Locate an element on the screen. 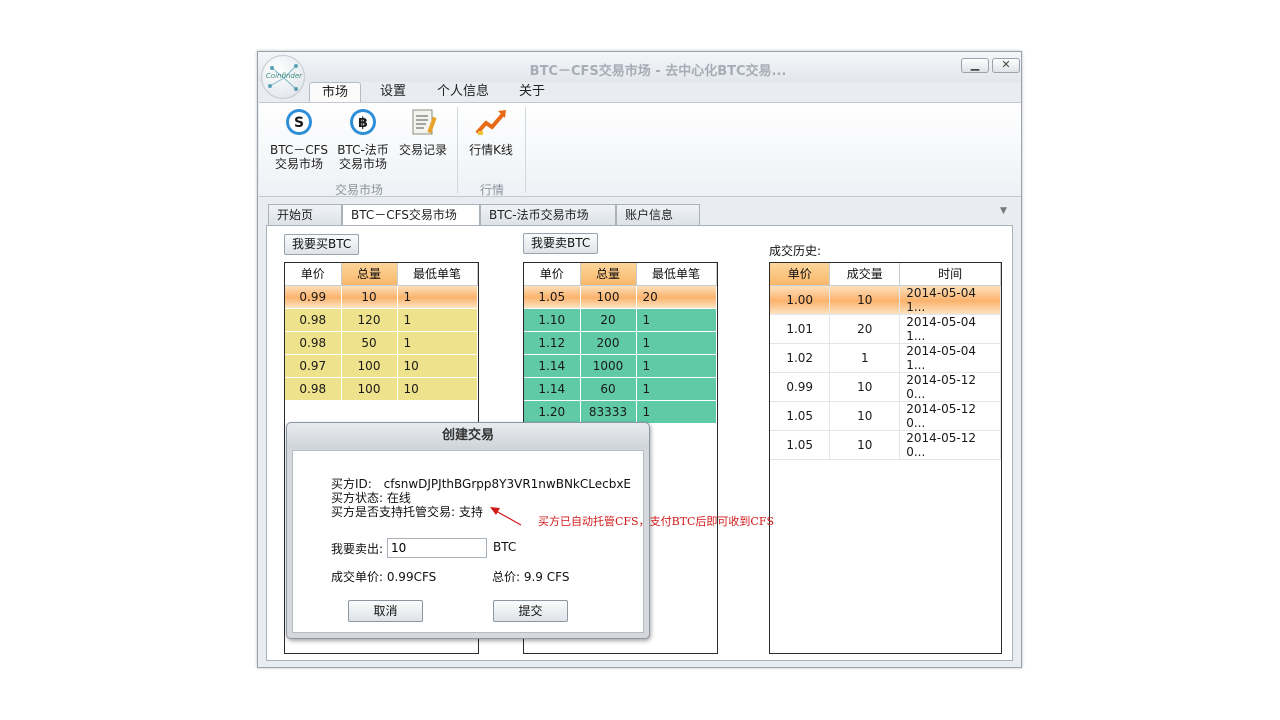 The height and width of the screenshot is (720, 1280). ribbon-label: 行情K线 is located at coordinates (491, 150).